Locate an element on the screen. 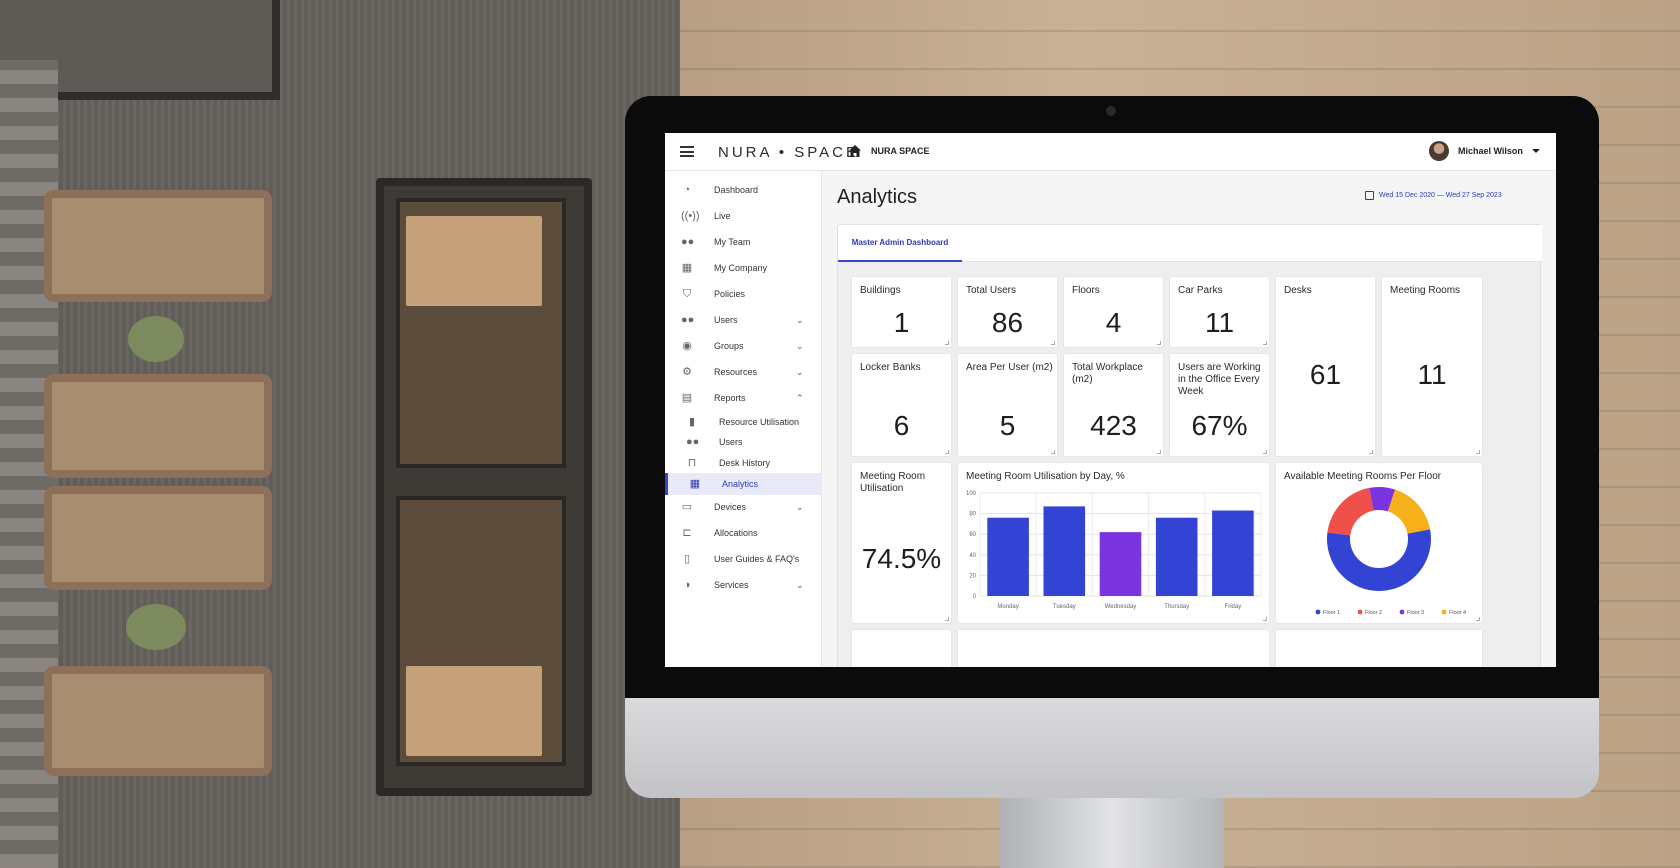 Image resolution: width=1680 pixels, height=868 pixels. tab-master-admin-dashboard: Master Admin Dashboard is located at coordinates (900, 243).